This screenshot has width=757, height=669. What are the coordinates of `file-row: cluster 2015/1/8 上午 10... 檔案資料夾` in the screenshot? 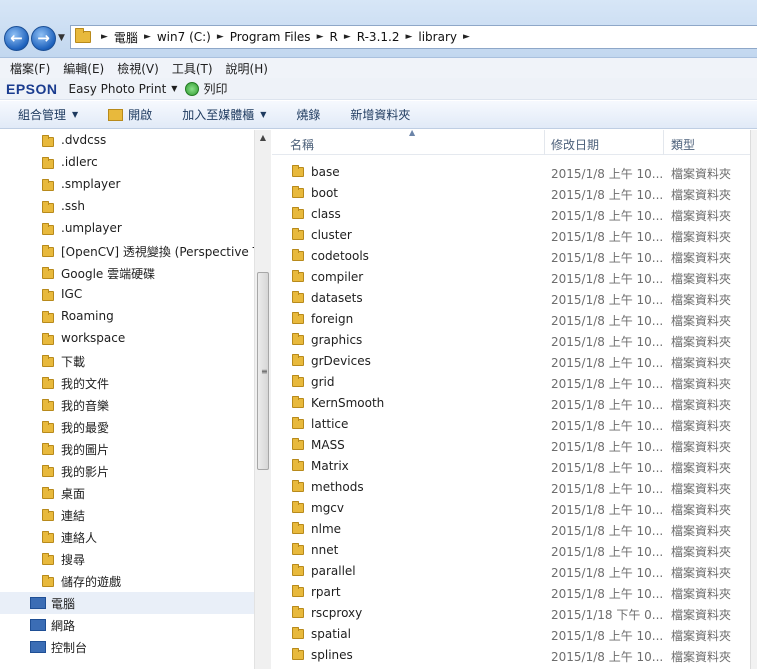 It's located at (514, 235).